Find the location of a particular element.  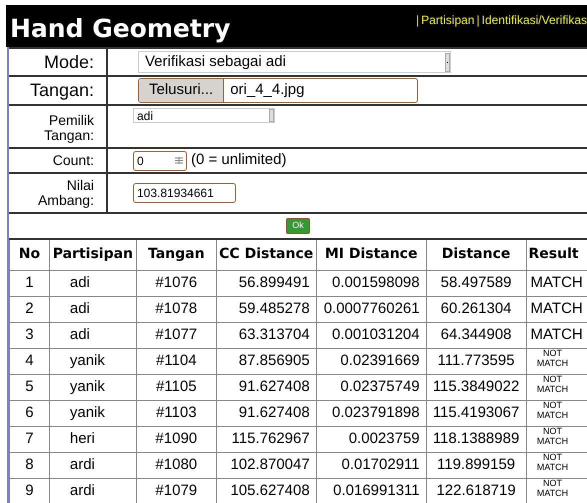

column-header: Distance is located at coordinates (476, 254).